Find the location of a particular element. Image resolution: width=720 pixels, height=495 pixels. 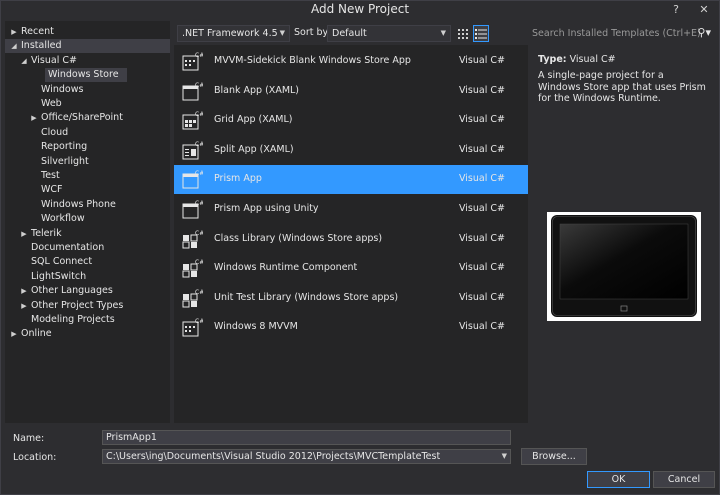

tree-item-label: Web is located at coordinates (51, 103).